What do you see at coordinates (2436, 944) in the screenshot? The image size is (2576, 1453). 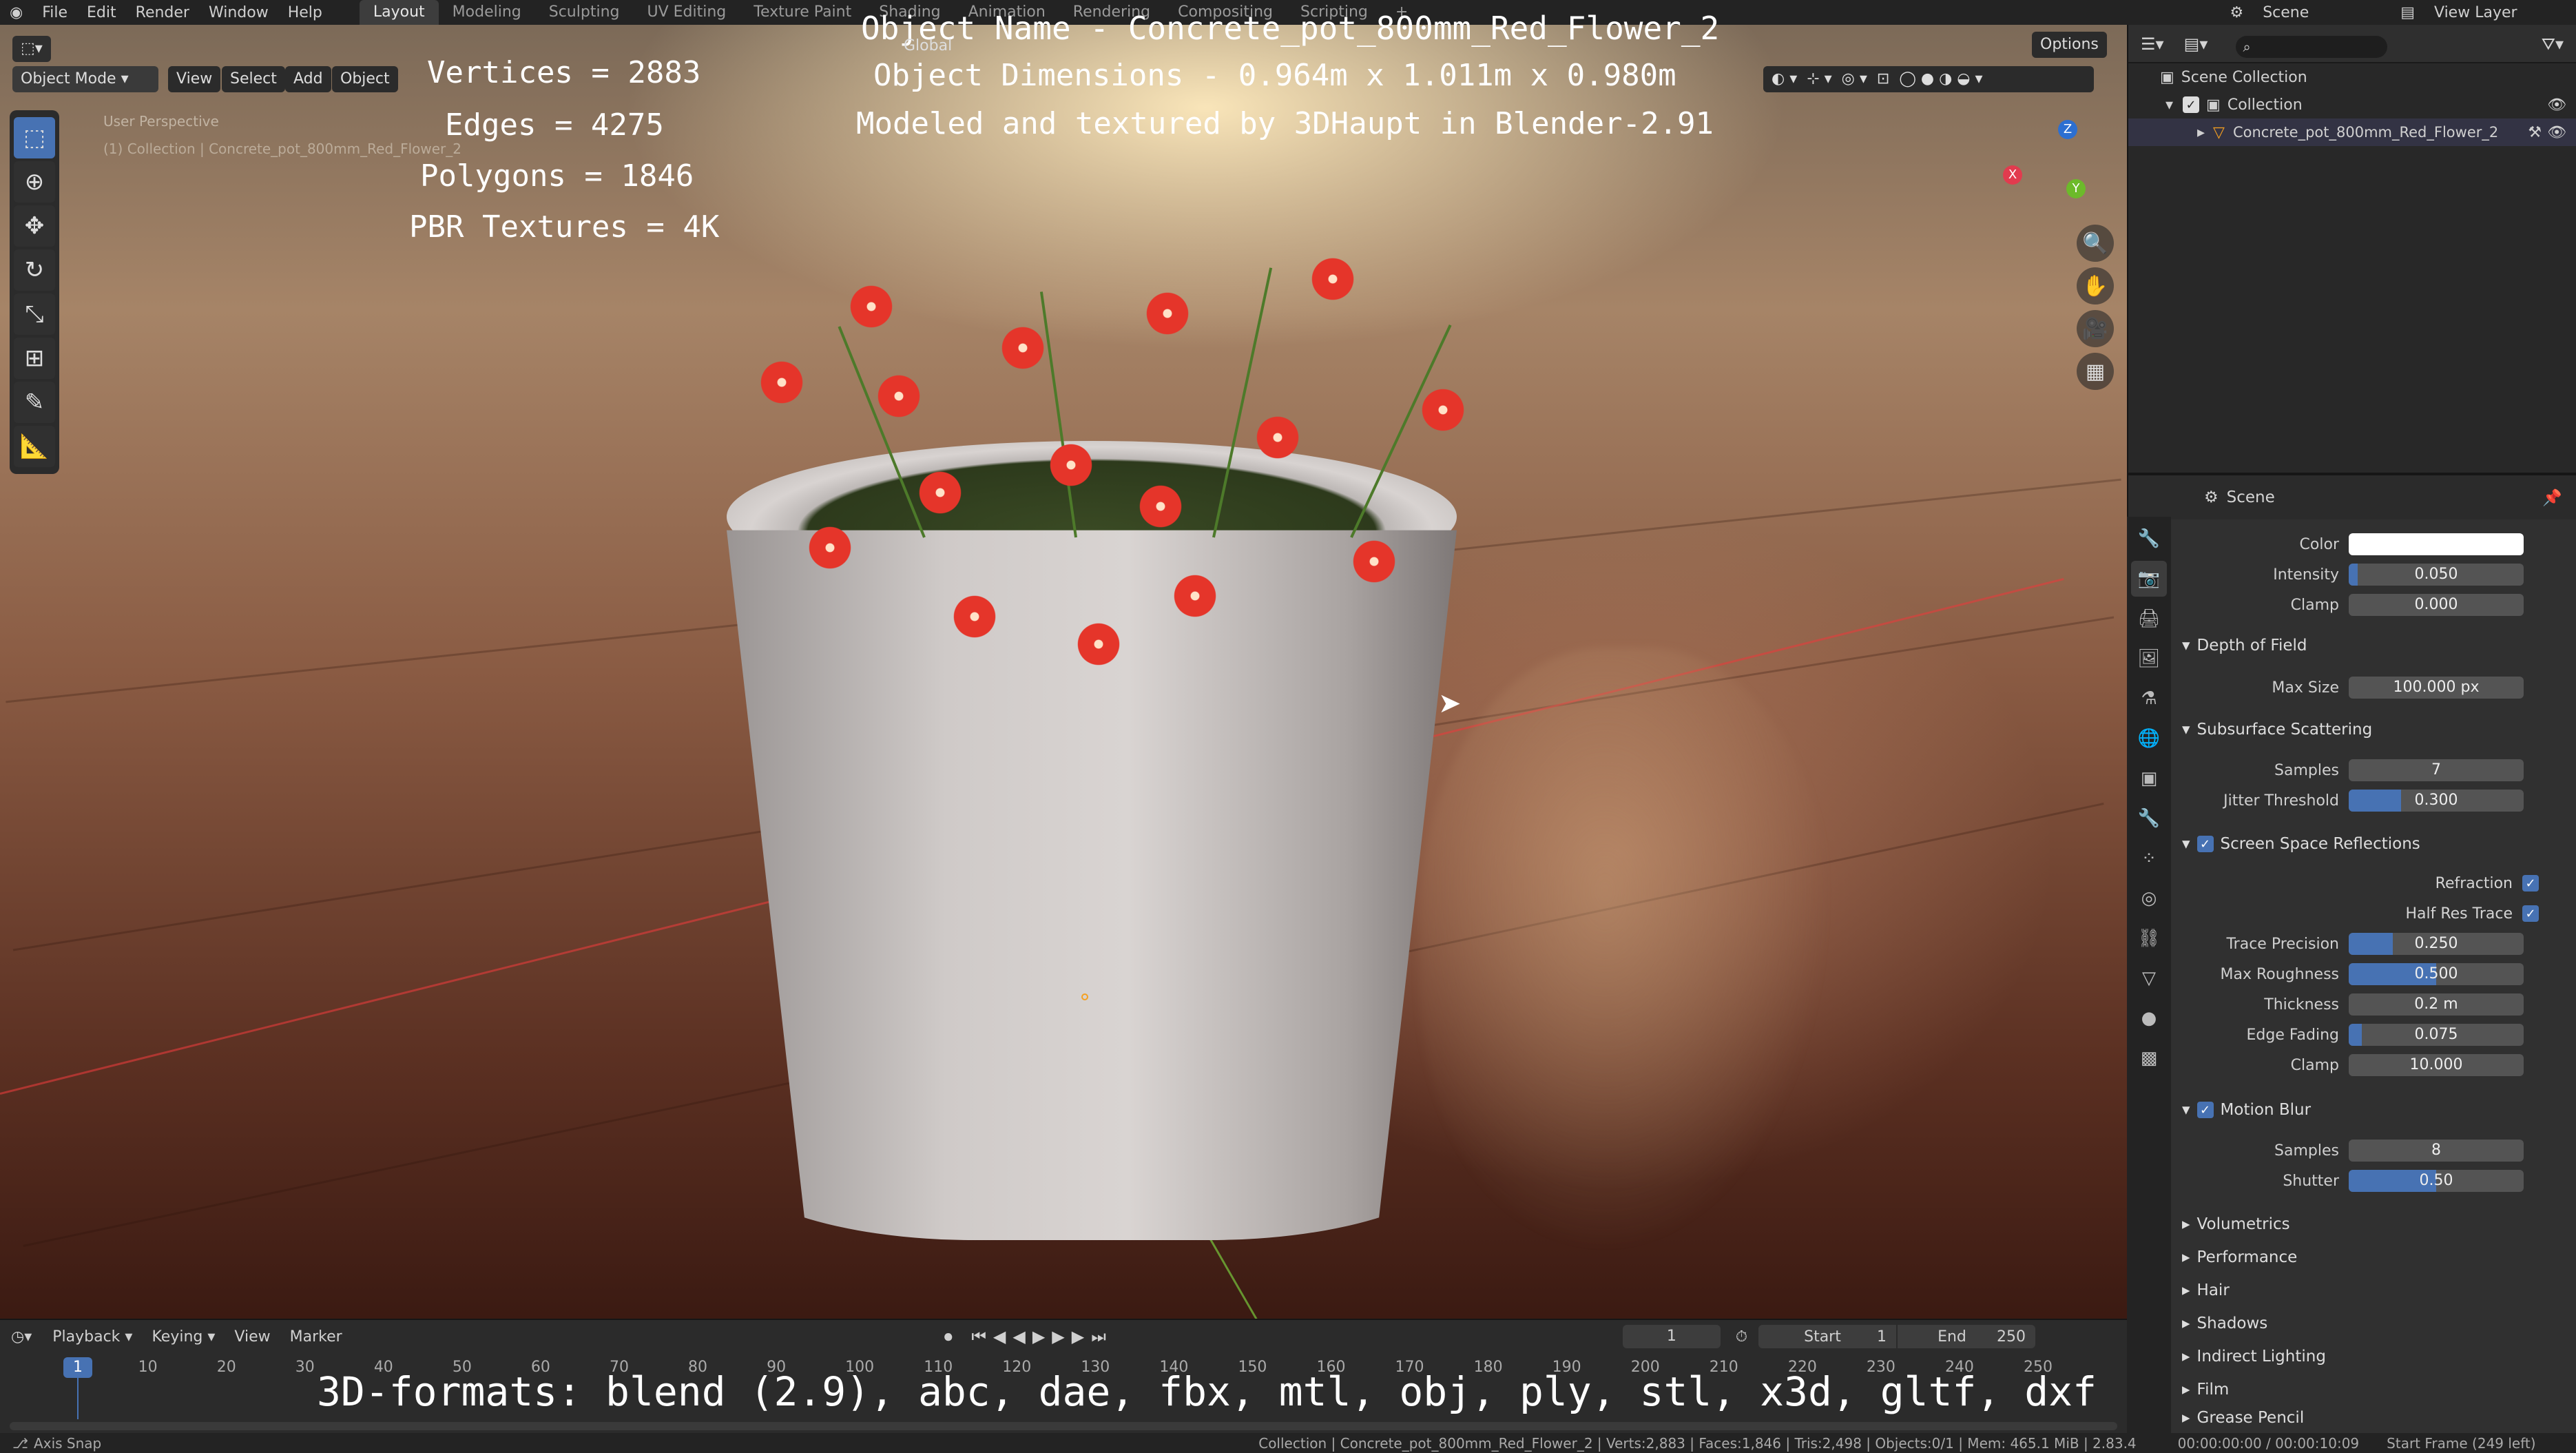 I see `trace-precision-slider: 0.250` at bounding box center [2436, 944].